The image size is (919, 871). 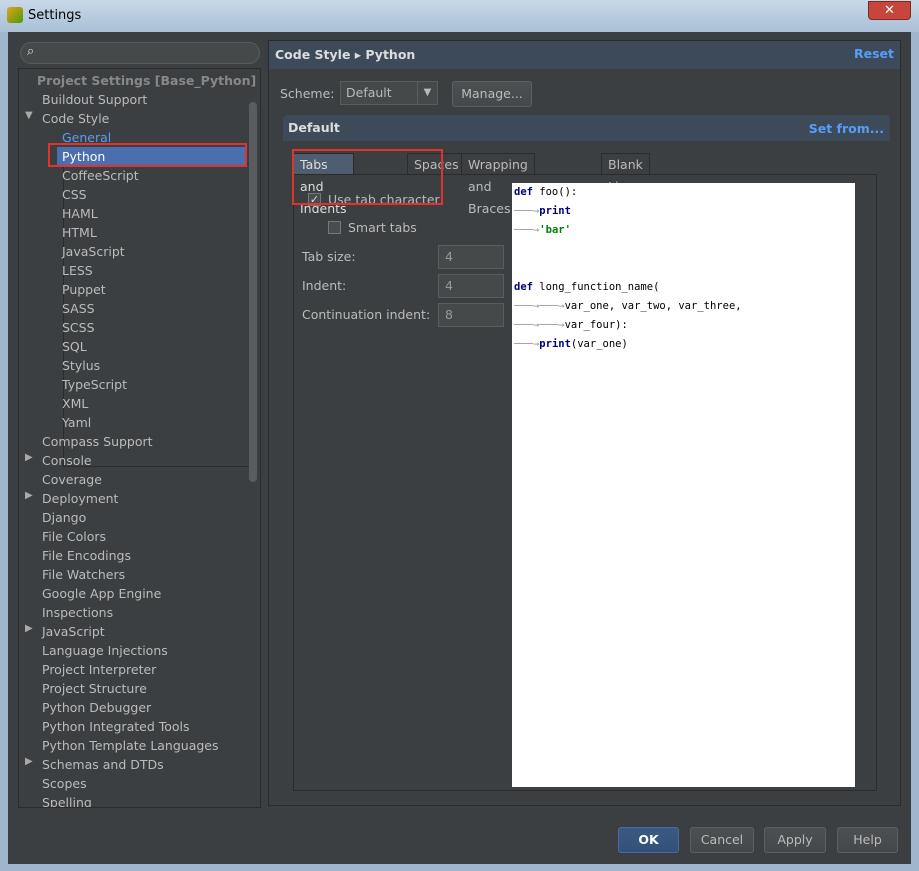 What do you see at coordinates (55, 15) in the screenshot?
I see `window-title: Settings` at bounding box center [55, 15].